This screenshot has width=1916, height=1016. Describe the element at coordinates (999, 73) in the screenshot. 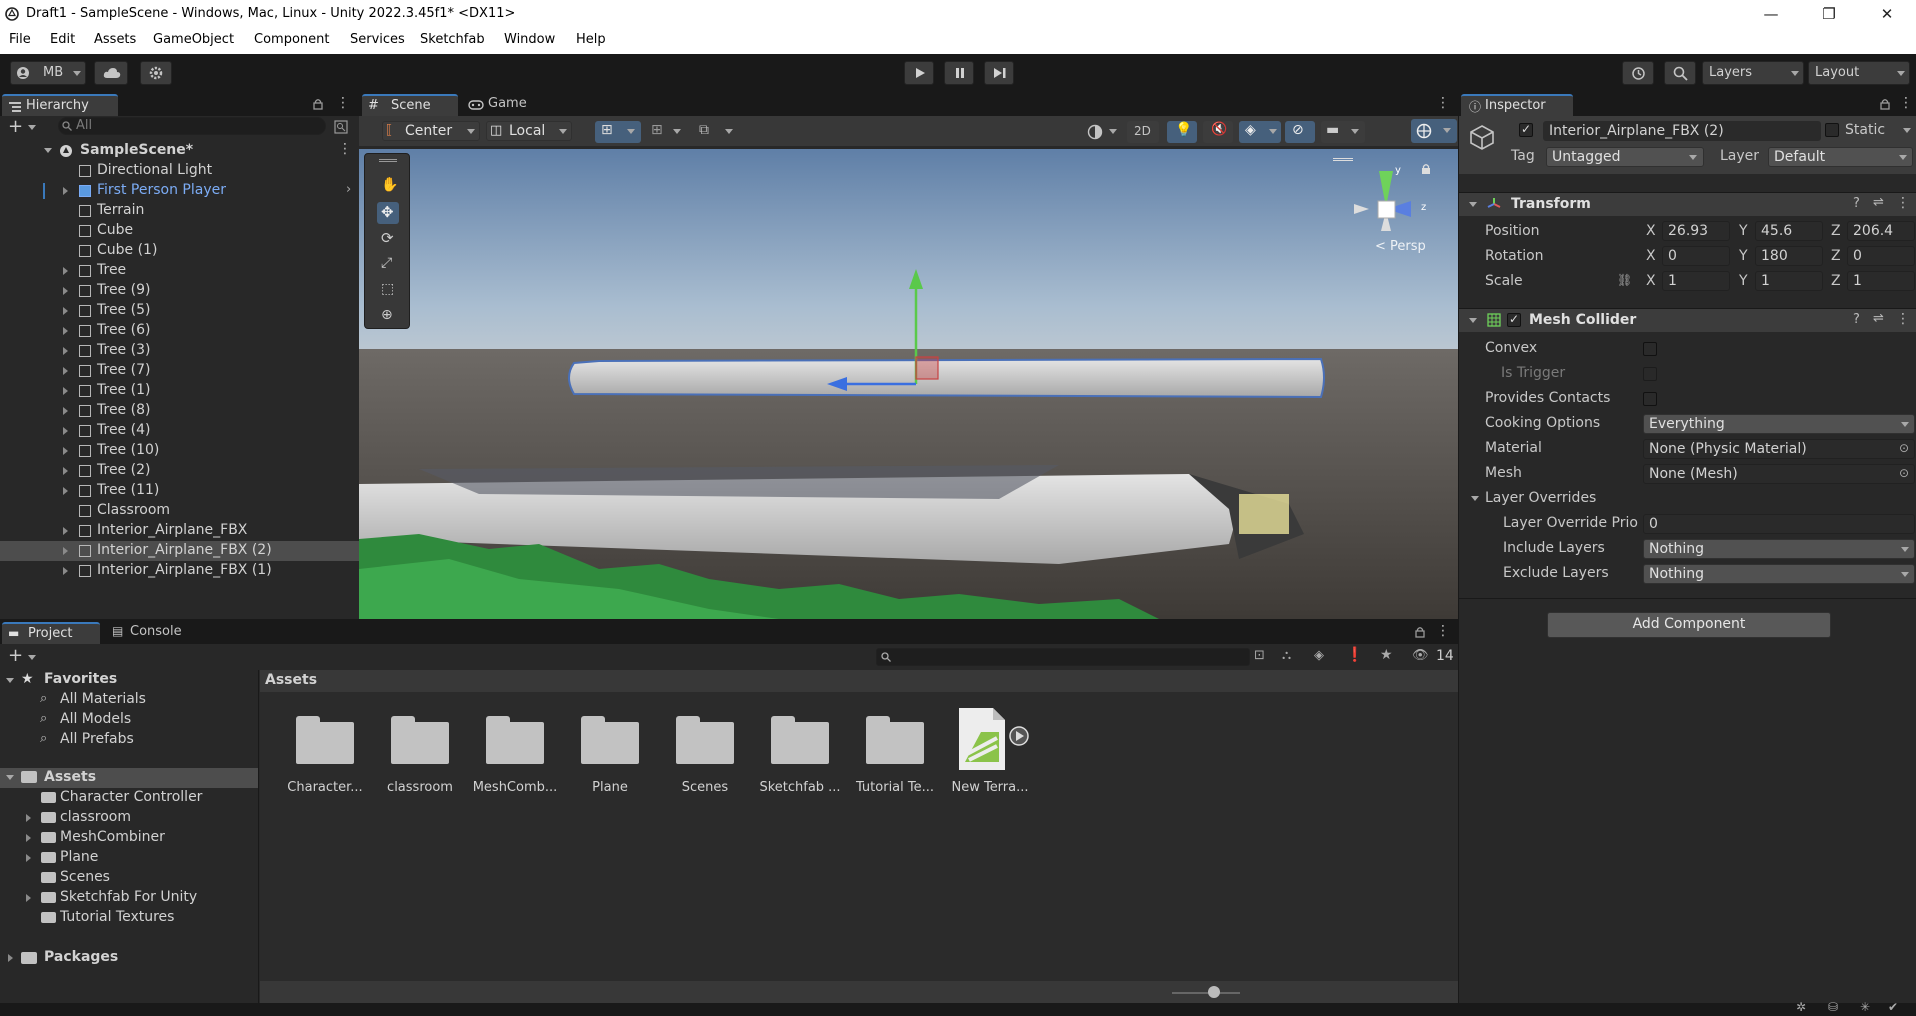

I see `step-button` at that location.